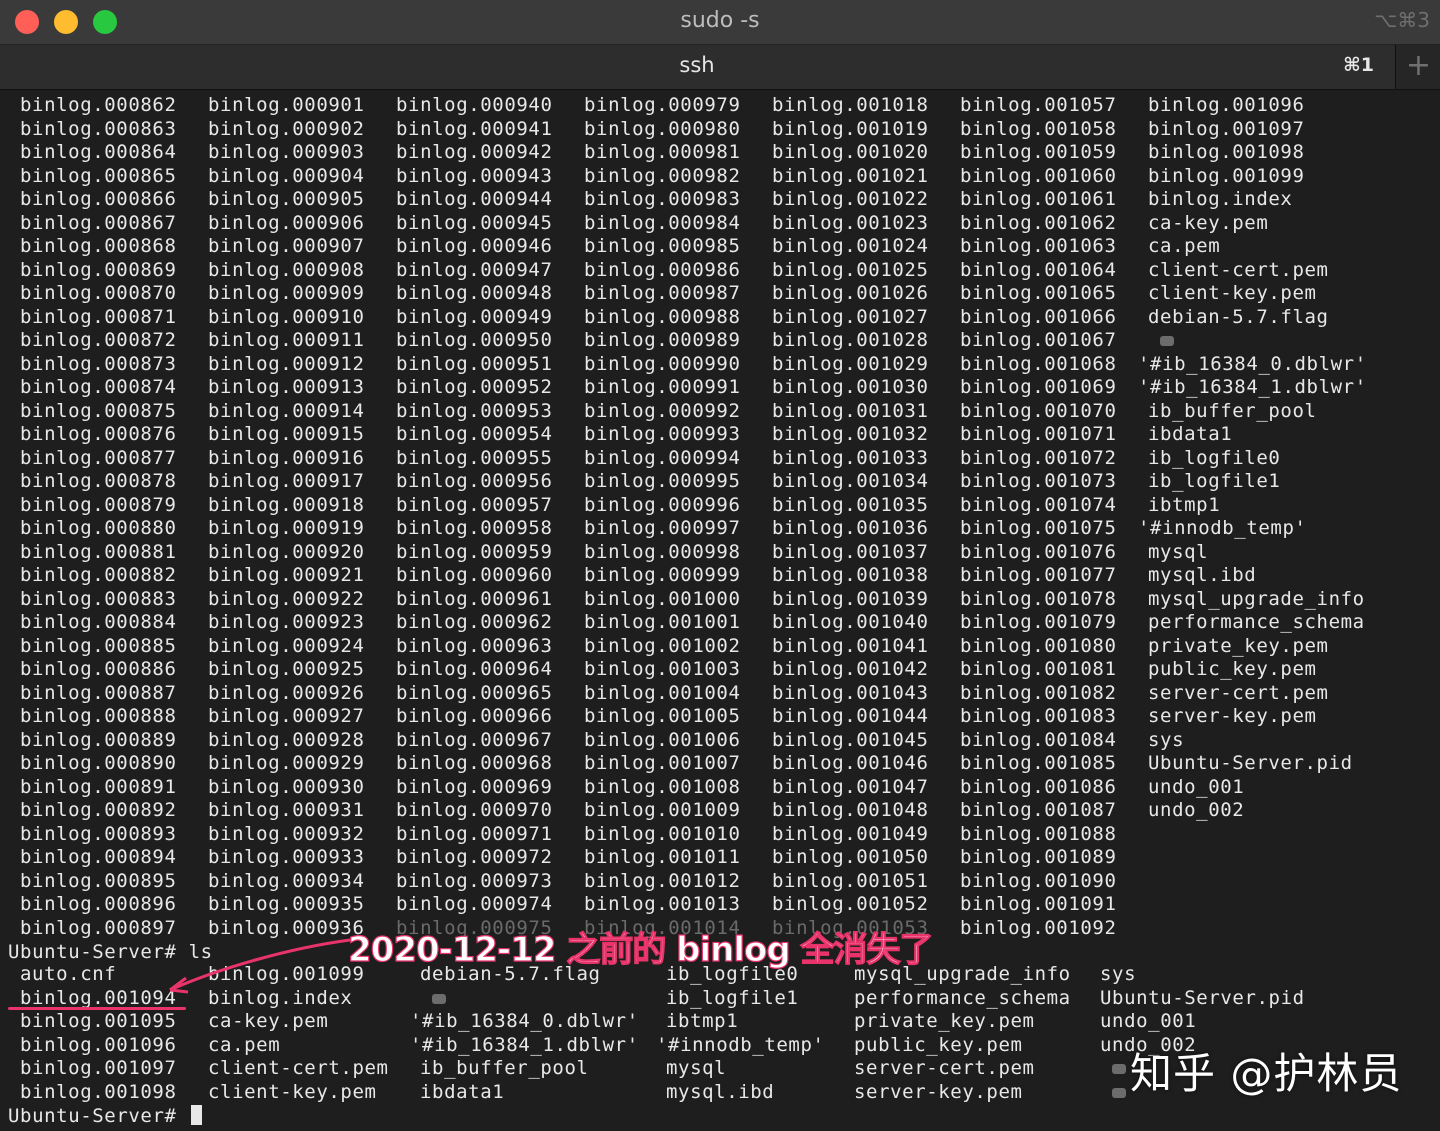 The image size is (1440, 1131). Describe the element at coordinates (98, 410) in the screenshot. I see `file-entry: binlog.000875` at that location.